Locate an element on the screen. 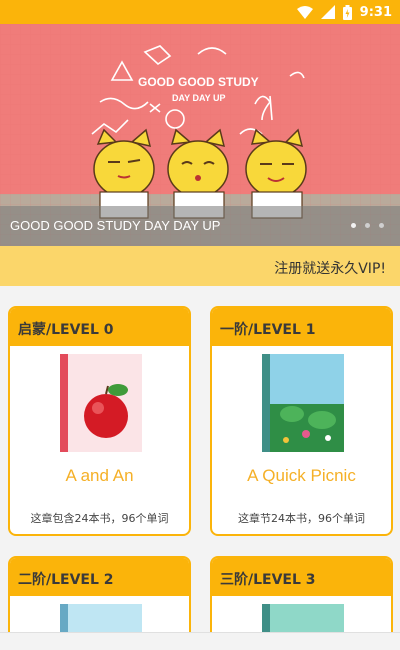 Image resolution: width=400 pixels, height=650 pixels. level-card-header: 一阶/LEVEL 1 is located at coordinates (301, 327).